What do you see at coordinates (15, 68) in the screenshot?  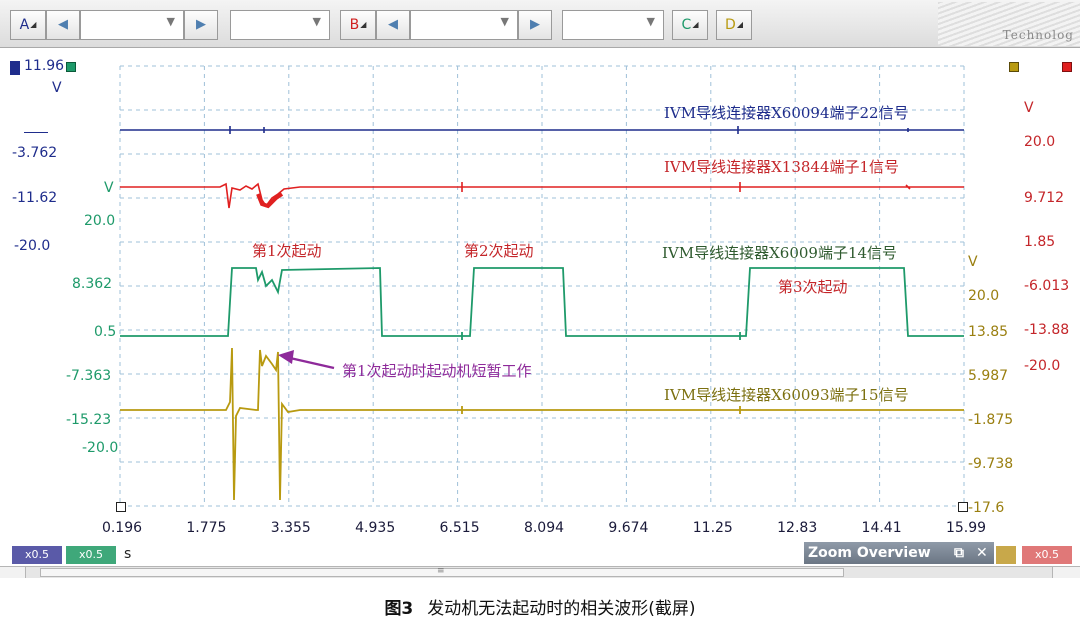 I see `channel-a-marker` at bounding box center [15, 68].